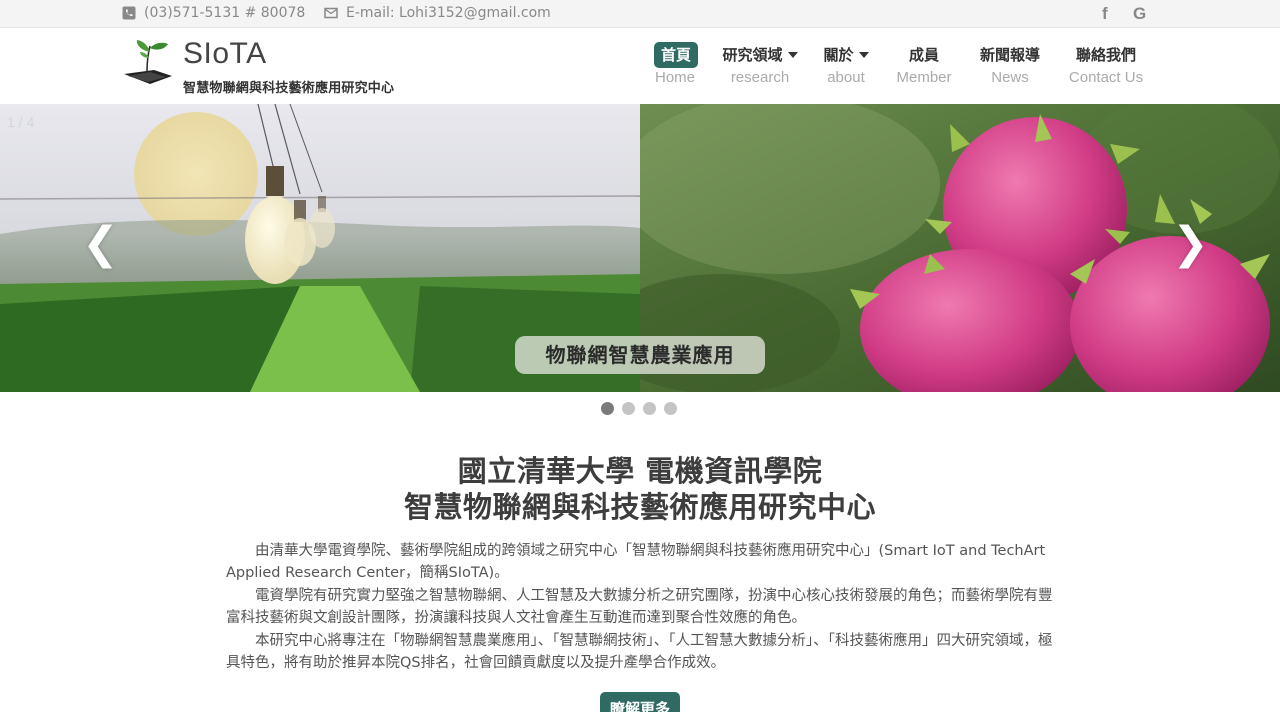 The height and width of the screenshot is (712, 1280). Describe the element at coordinates (1106, 77) in the screenshot. I see `nav-contact-sublabel: Contact Us` at that location.